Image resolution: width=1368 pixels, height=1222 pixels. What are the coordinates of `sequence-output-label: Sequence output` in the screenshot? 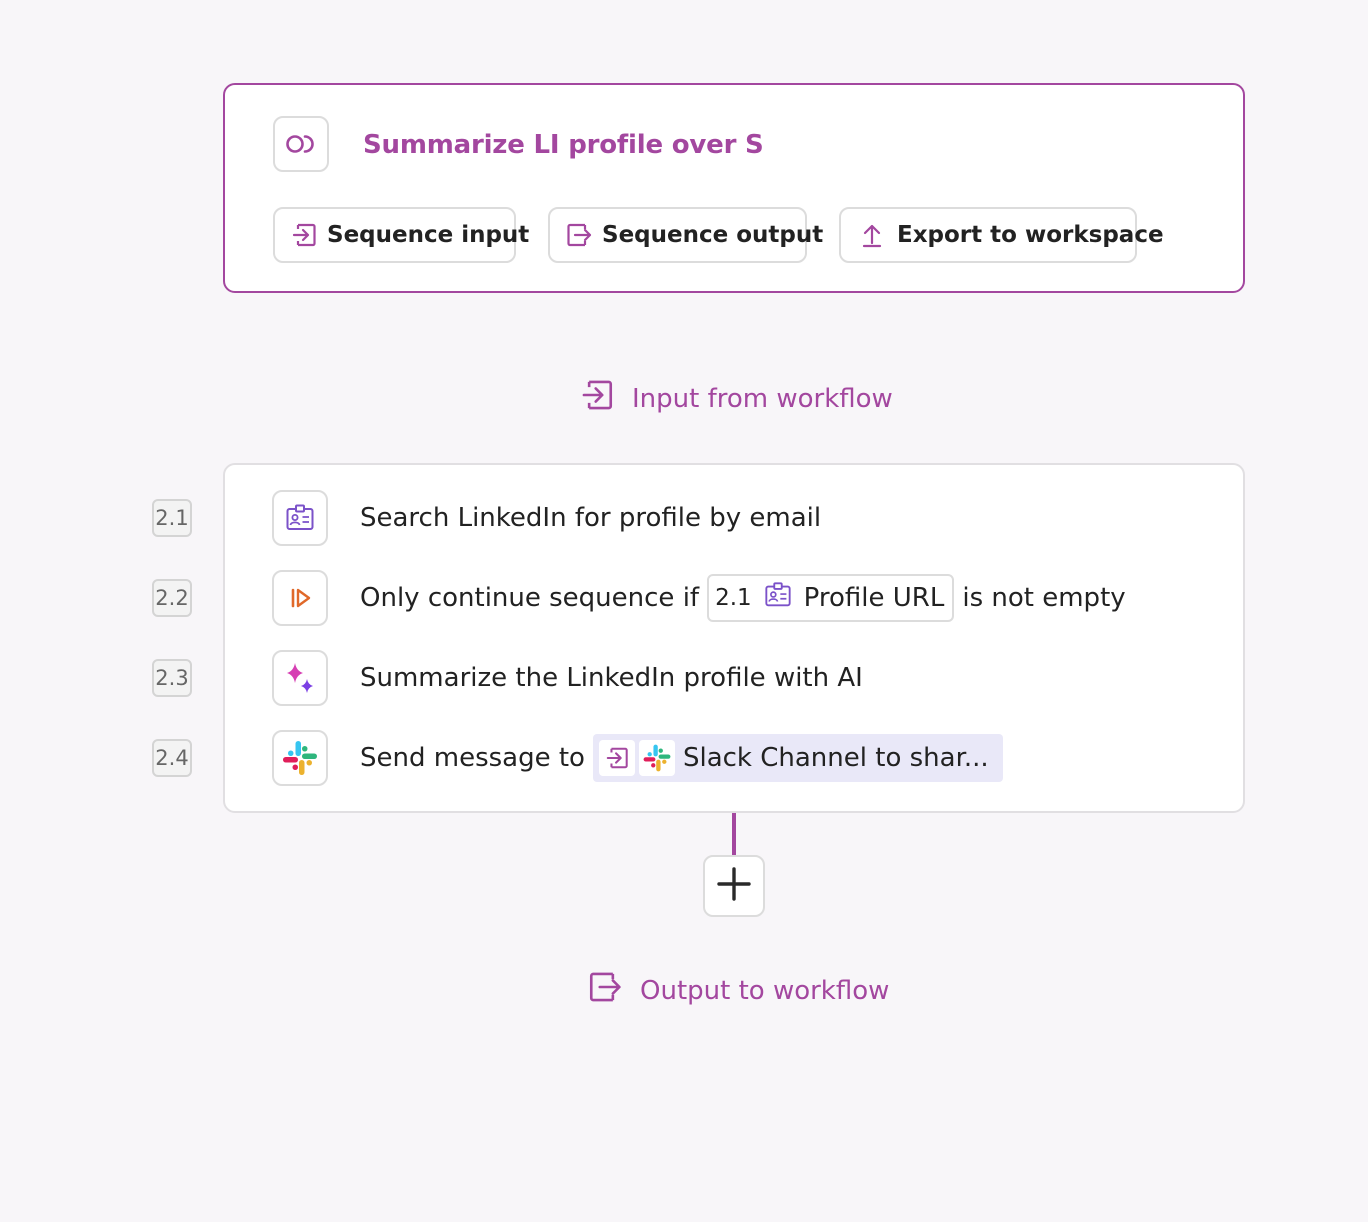 It's located at (713, 235).